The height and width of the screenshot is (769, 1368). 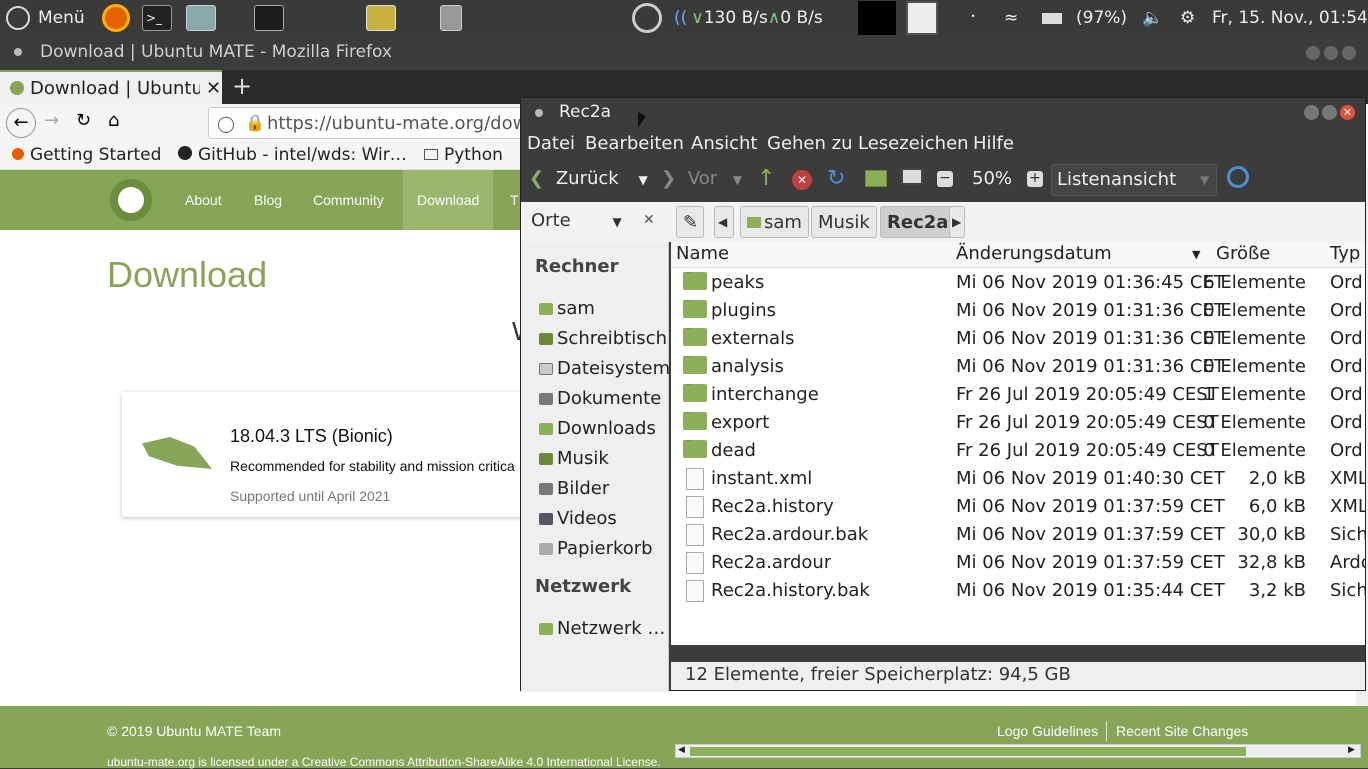 What do you see at coordinates (1349, 53) in the screenshot?
I see `close-button` at bounding box center [1349, 53].